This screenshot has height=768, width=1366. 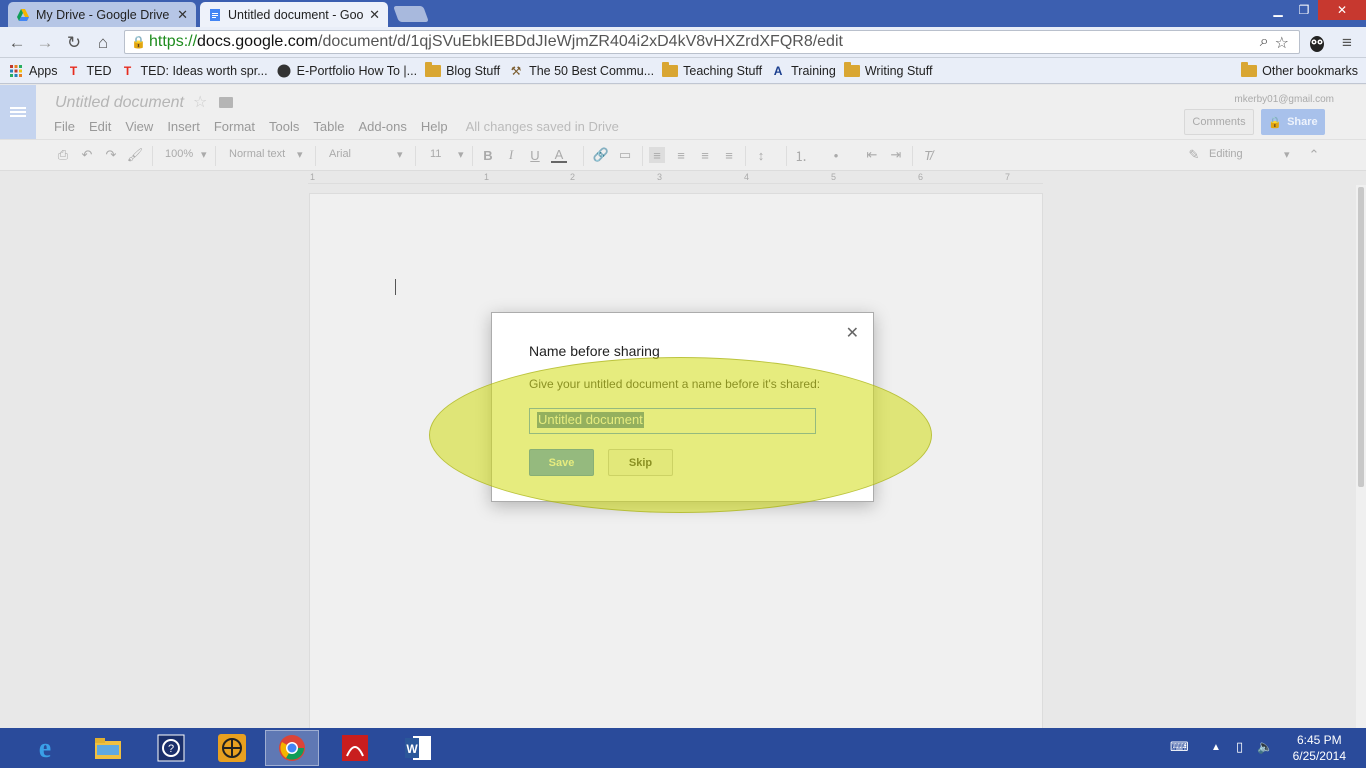 I want to click on underline-icon: U, so click(x=535, y=155).